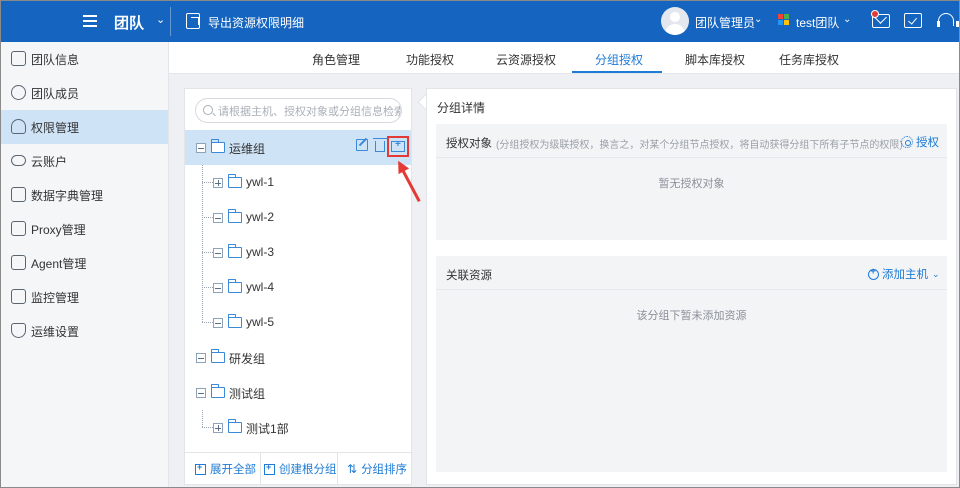 The height and width of the screenshot is (488, 960). What do you see at coordinates (84, 161) in the screenshot?
I see `sidebar-item-cloud-account: 云账户` at bounding box center [84, 161].